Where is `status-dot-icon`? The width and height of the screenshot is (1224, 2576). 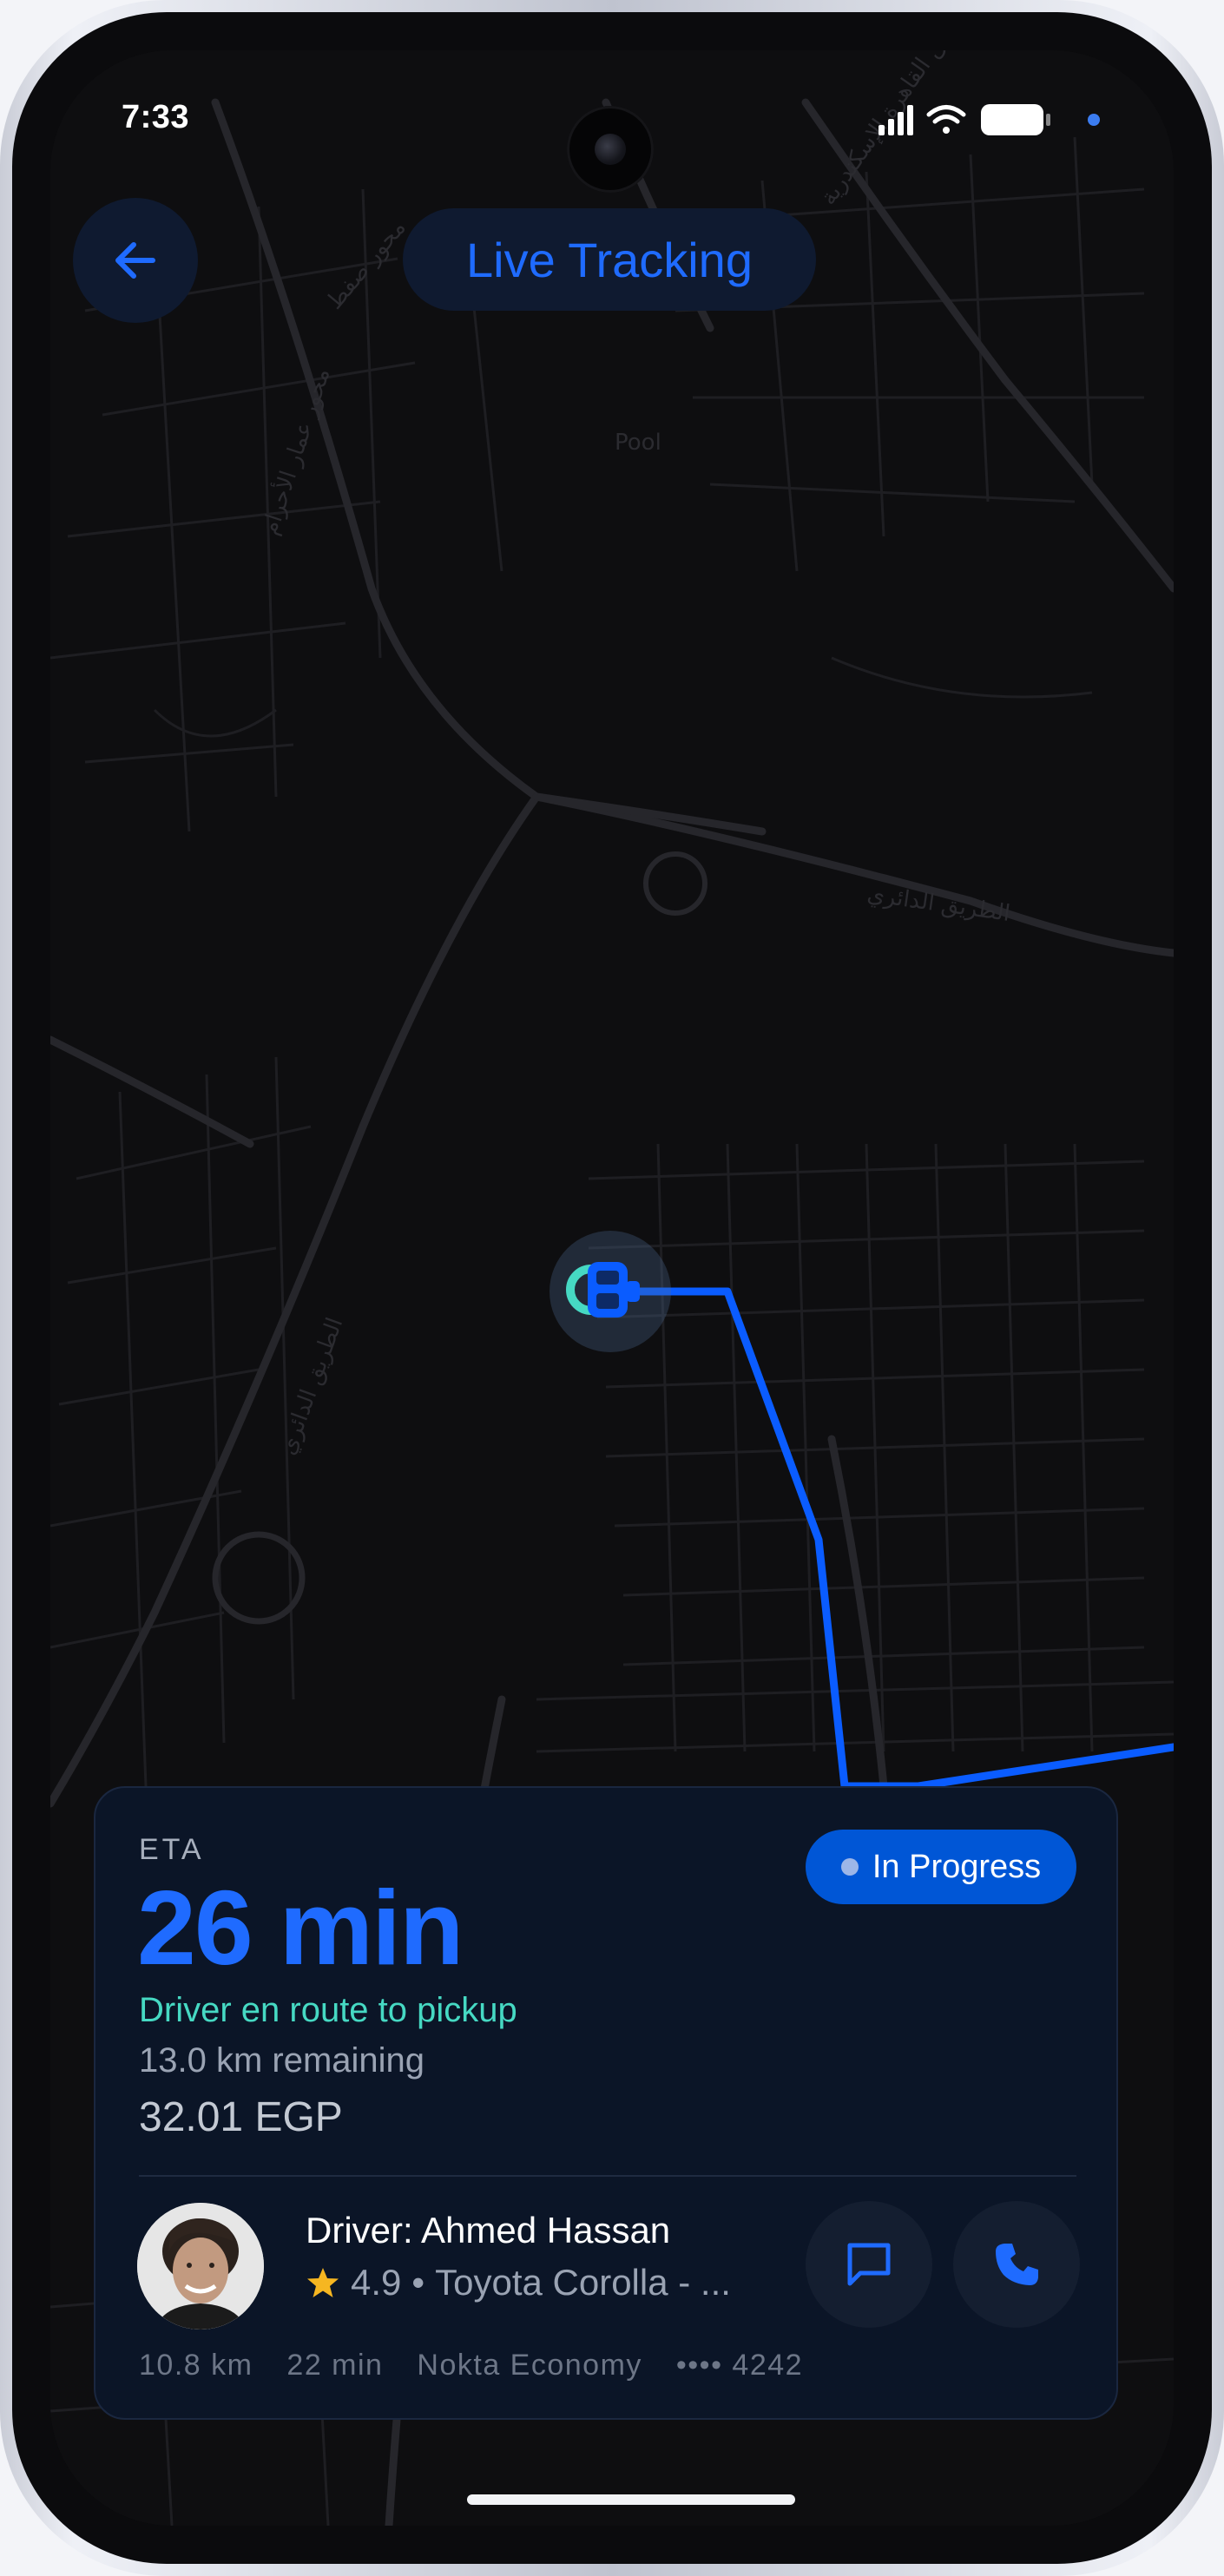
status-dot-icon is located at coordinates (849, 1867).